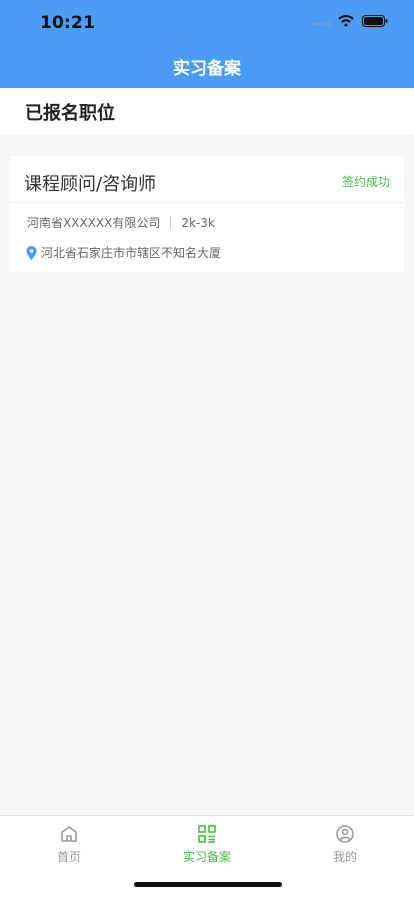  Describe the element at coordinates (207, 22) in the screenshot. I see `status-bar: 10:21` at that location.